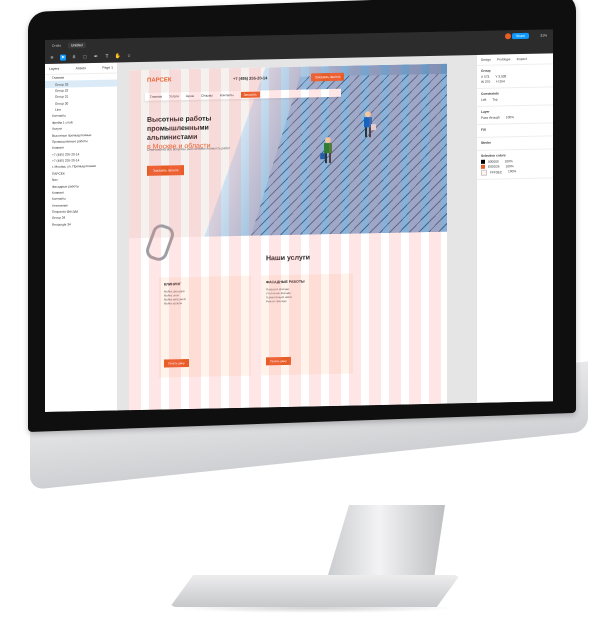 This screenshot has height=623, width=605. What do you see at coordinates (485, 111) in the screenshot?
I see `section-title: Layer` at bounding box center [485, 111].